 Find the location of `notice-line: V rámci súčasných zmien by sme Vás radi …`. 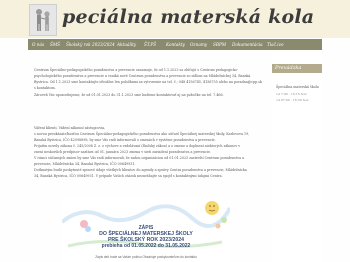

notice-line: V rámci súčasných zmien by sme Vás radi … is located at coordinates (139, 158).